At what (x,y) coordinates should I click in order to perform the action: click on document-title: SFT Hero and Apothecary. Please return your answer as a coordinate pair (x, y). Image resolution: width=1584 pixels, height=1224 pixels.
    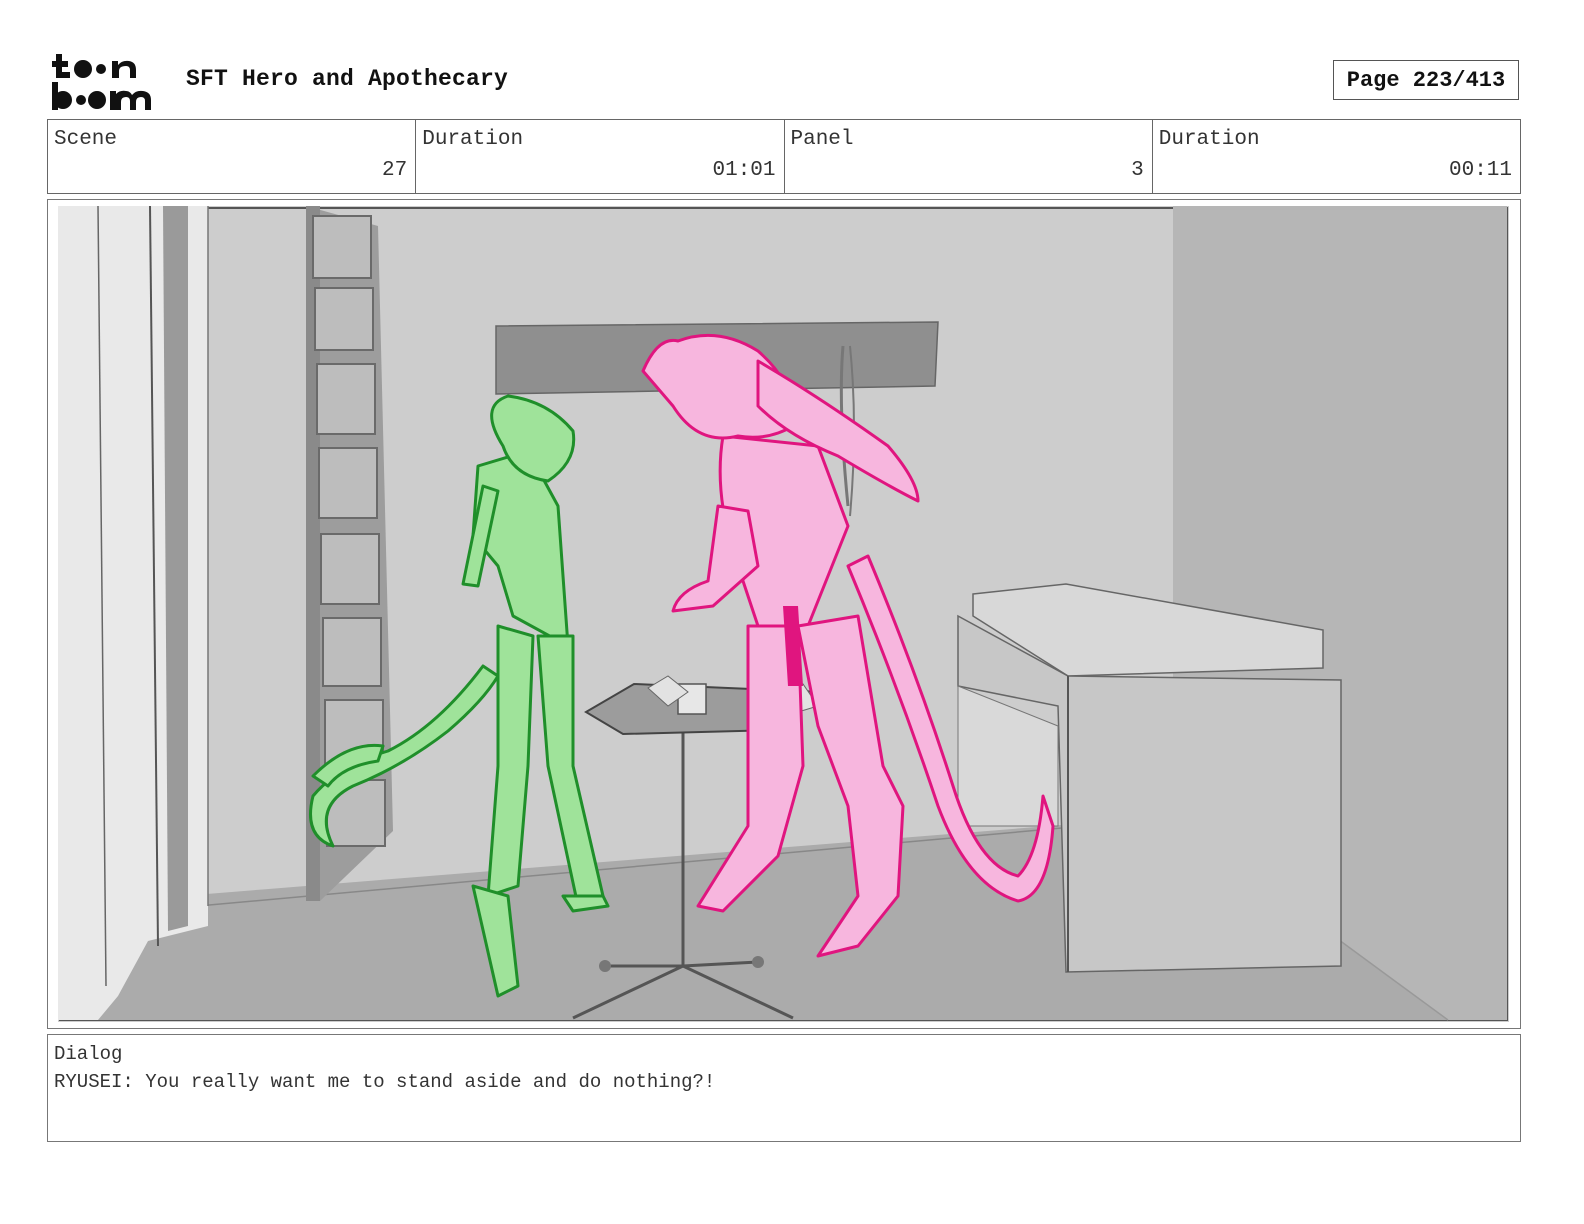
    Looking at the image, I should click on (347, 79).